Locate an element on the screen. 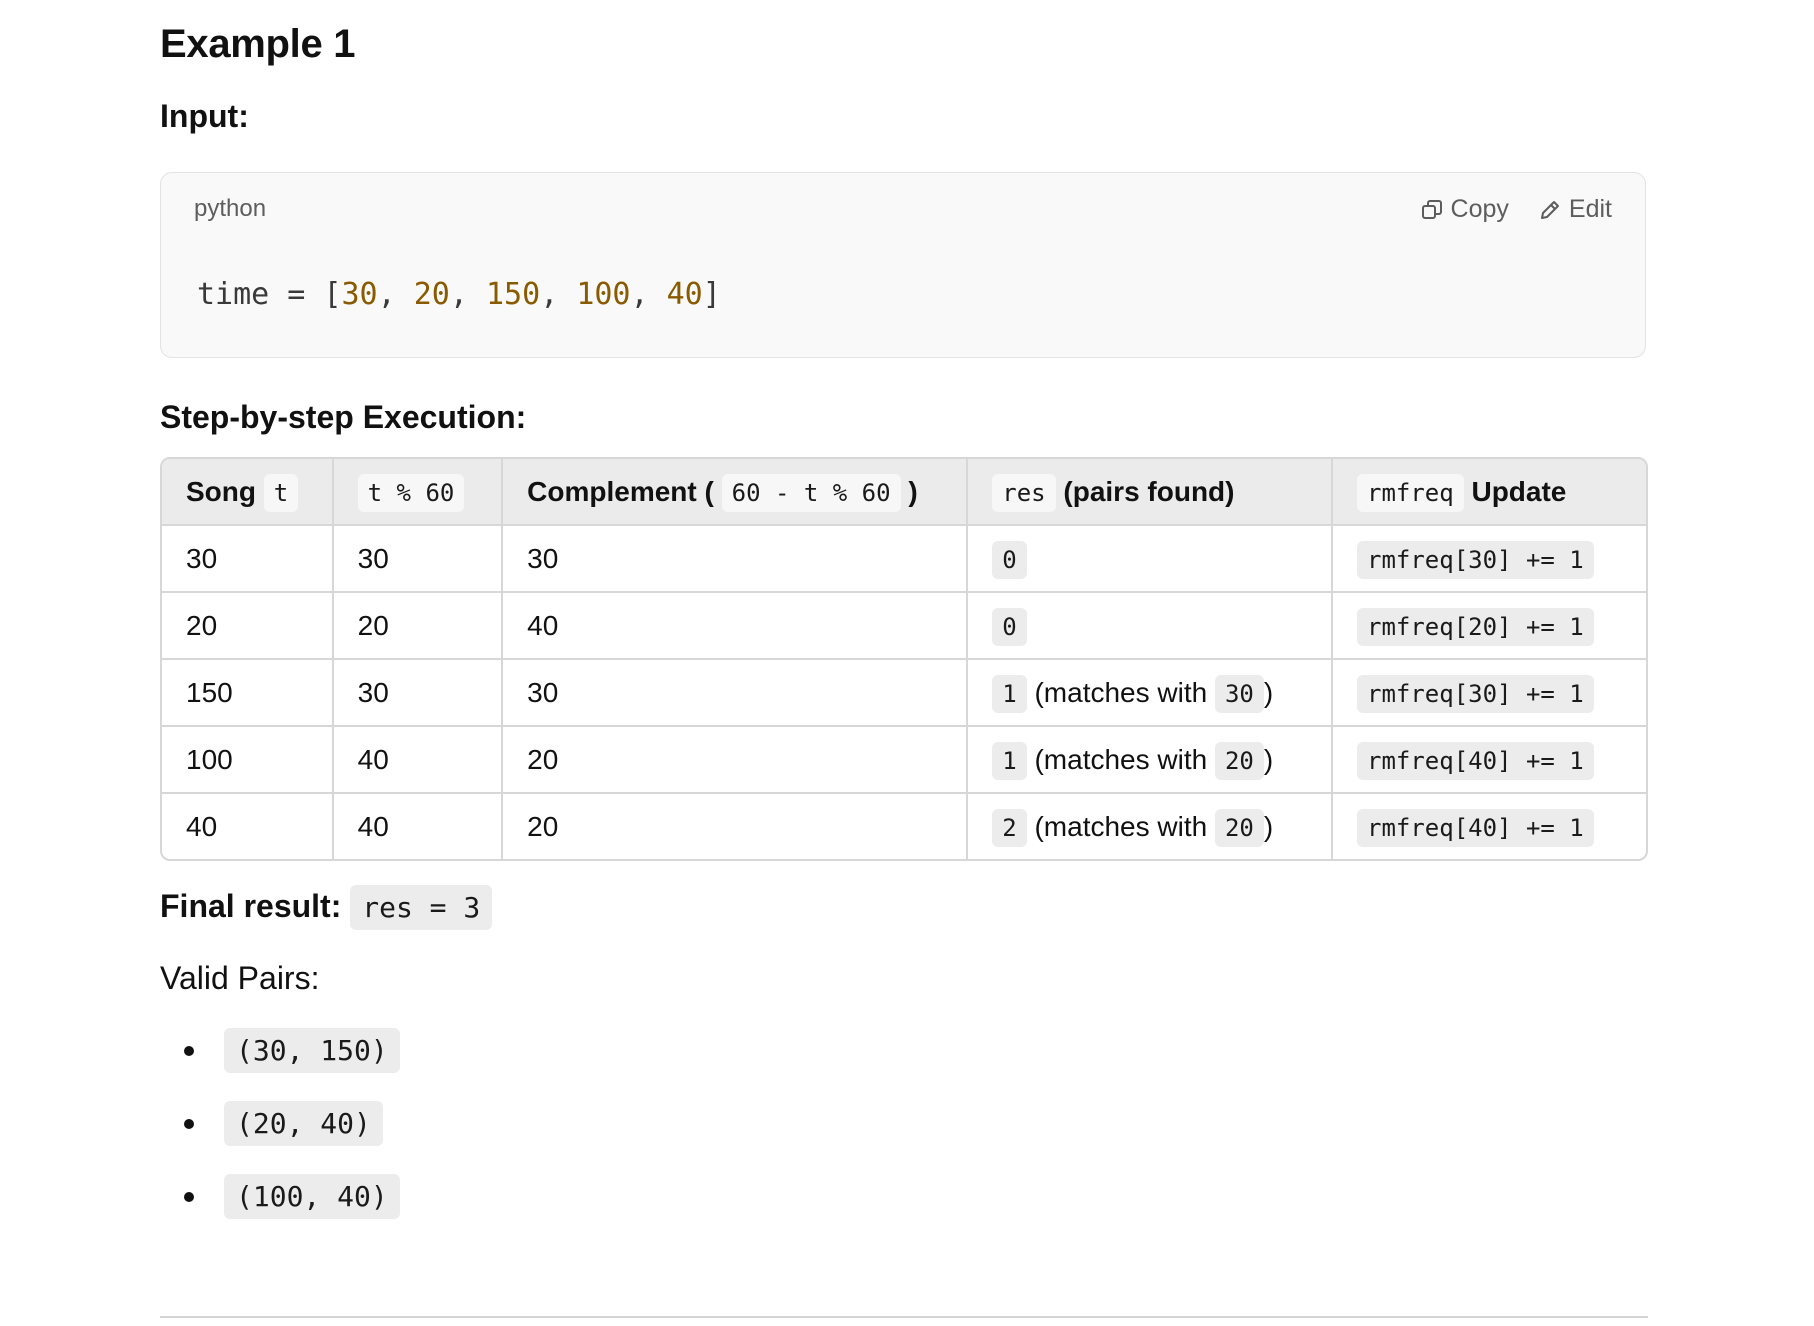 The image size is (1814, 1326). list-item: (20, 40) is located at coordinates (280, 1123).